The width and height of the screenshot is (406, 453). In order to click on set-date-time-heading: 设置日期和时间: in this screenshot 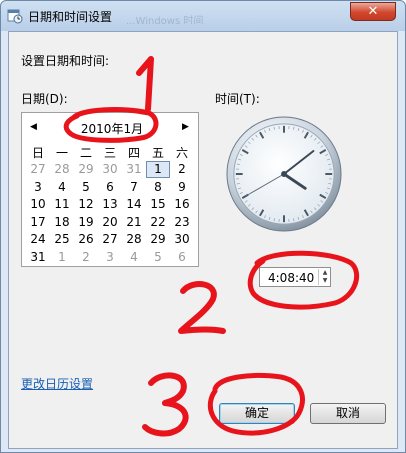, I will do `click(65, 61)`.